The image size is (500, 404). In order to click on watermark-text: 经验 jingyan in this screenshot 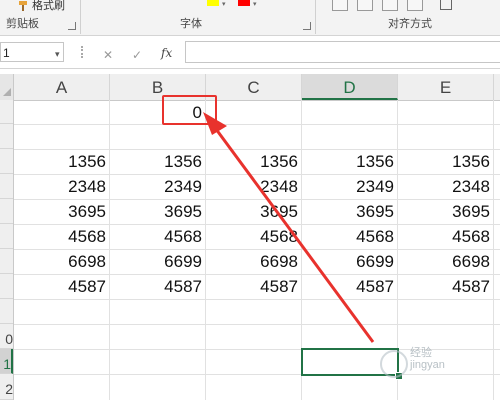, I will do `click(427, 359)`.